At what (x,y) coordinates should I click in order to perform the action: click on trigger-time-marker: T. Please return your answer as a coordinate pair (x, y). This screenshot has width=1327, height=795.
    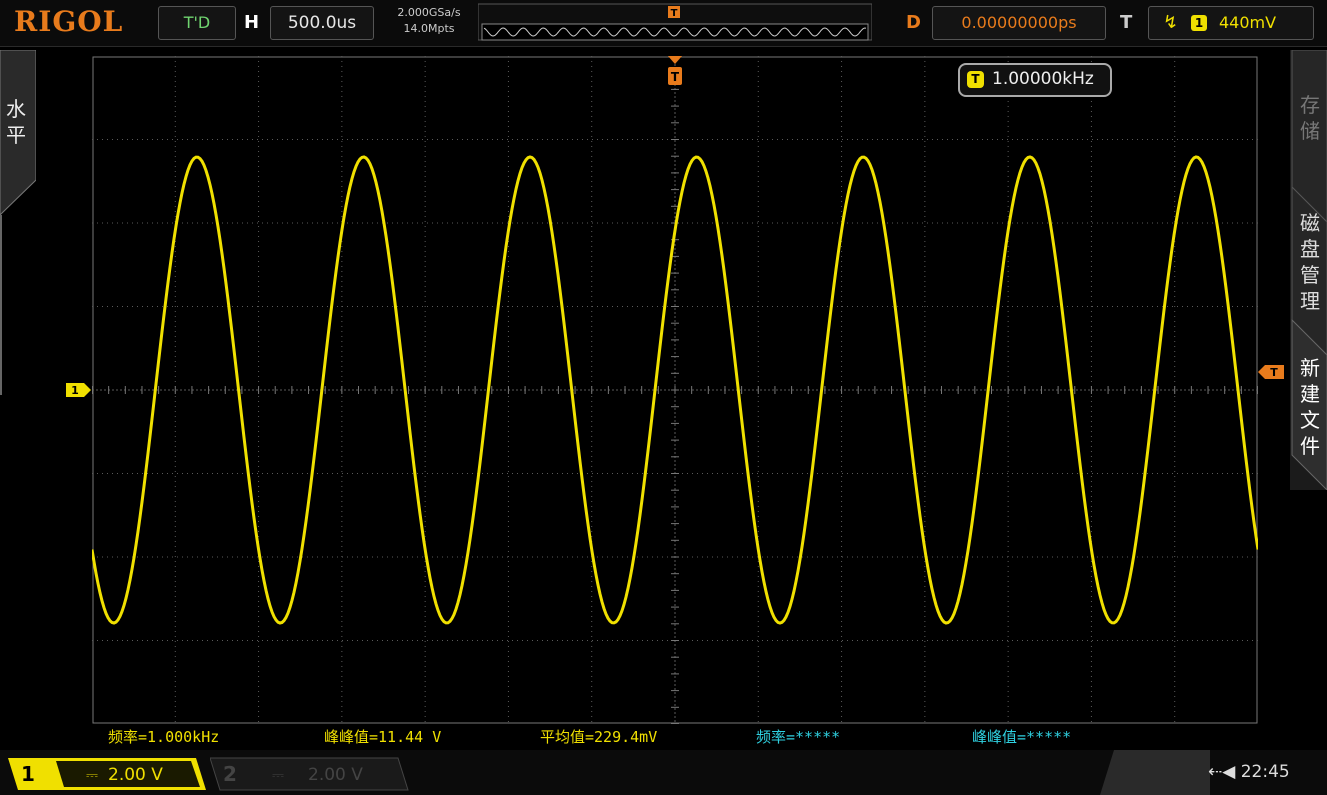
    Looking at the image, I should click on (675, 70).